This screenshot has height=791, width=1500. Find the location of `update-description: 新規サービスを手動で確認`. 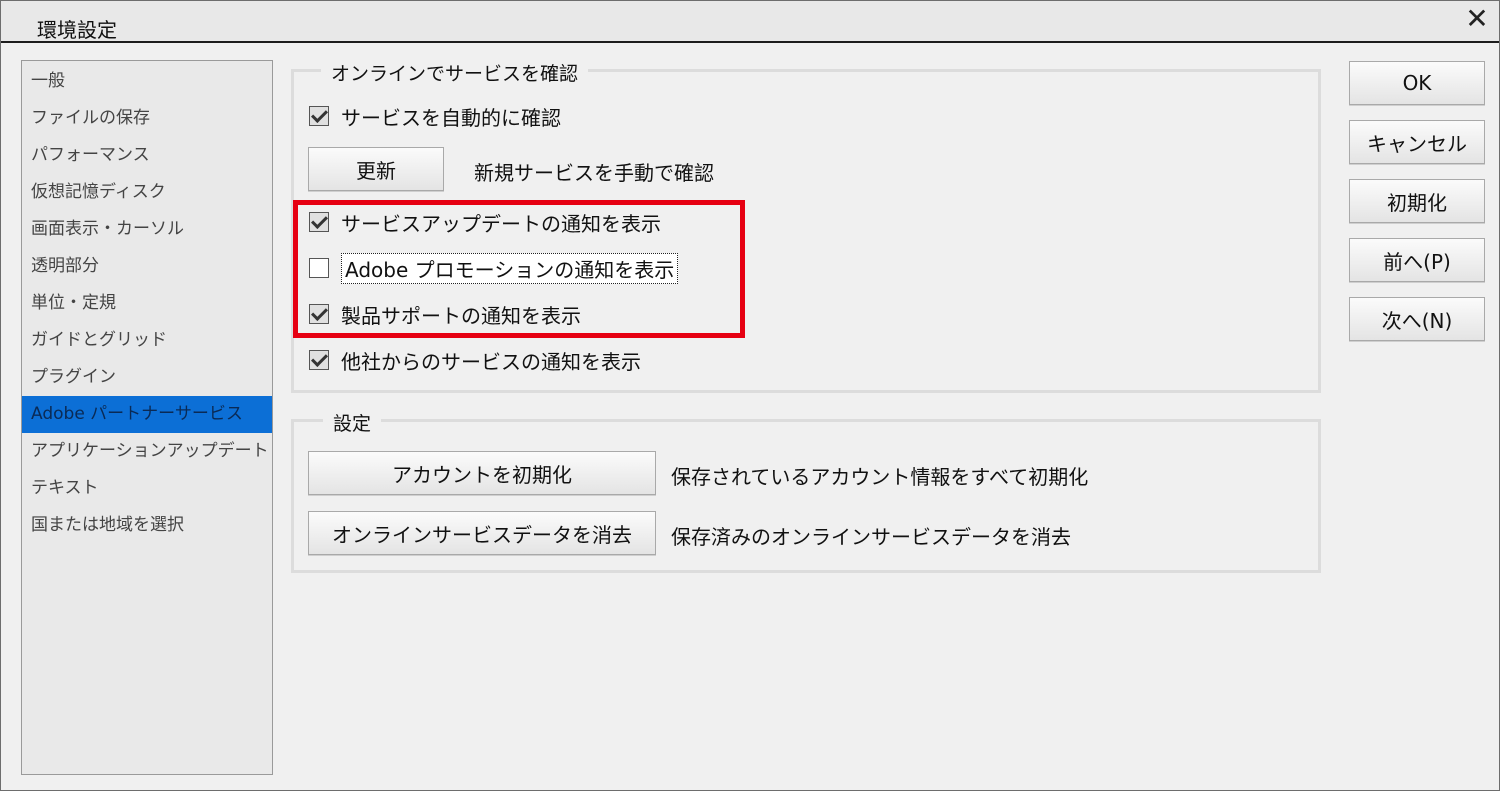

update-description: 新規サービスを手動で確認 is located at coordinates (594, 173).